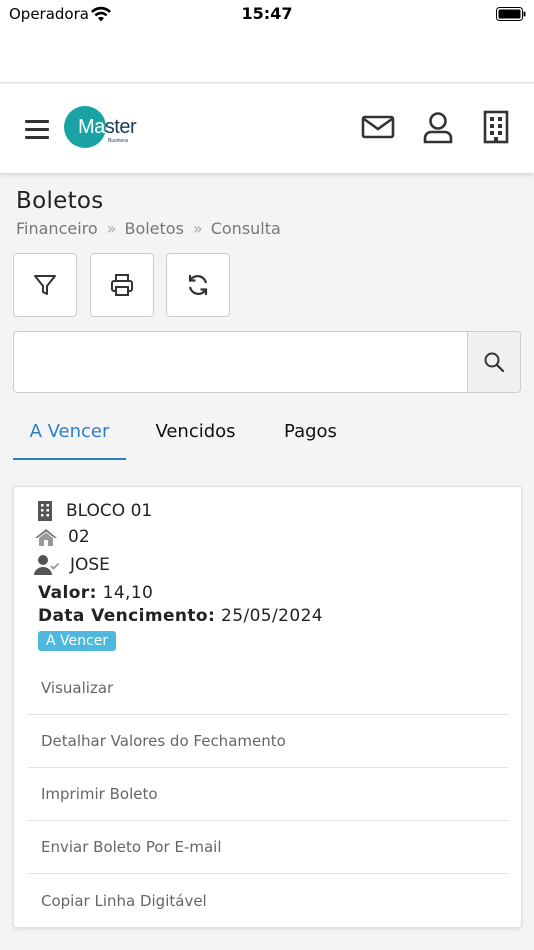  What do you see at coordinates (267, 436) in the screenshot?
I see `status-tabs: A Vencer Vencidos Pagos` at bounding box center [267, 436].